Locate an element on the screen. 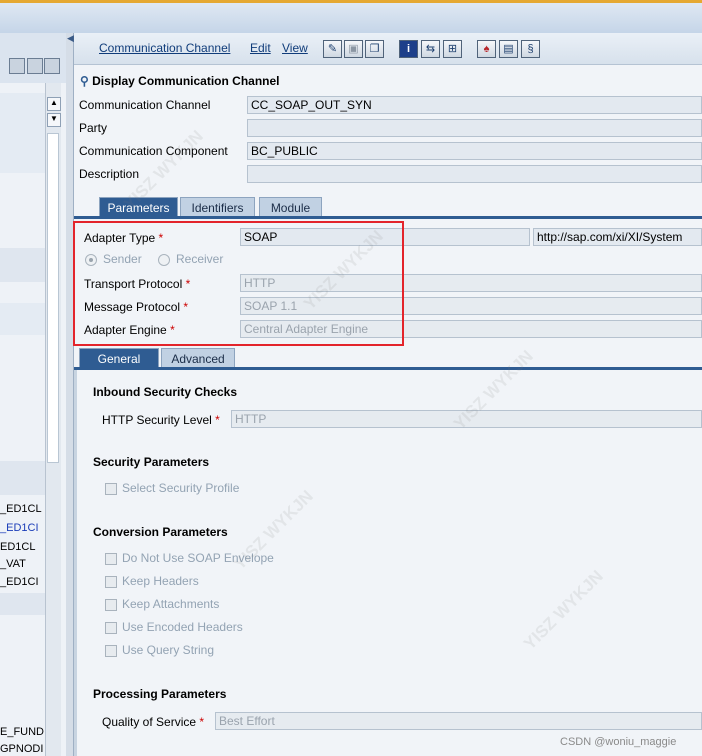 The height and width of the screenshot is (756, 702). navigation-toolbar is located at coordinates (33, 58).